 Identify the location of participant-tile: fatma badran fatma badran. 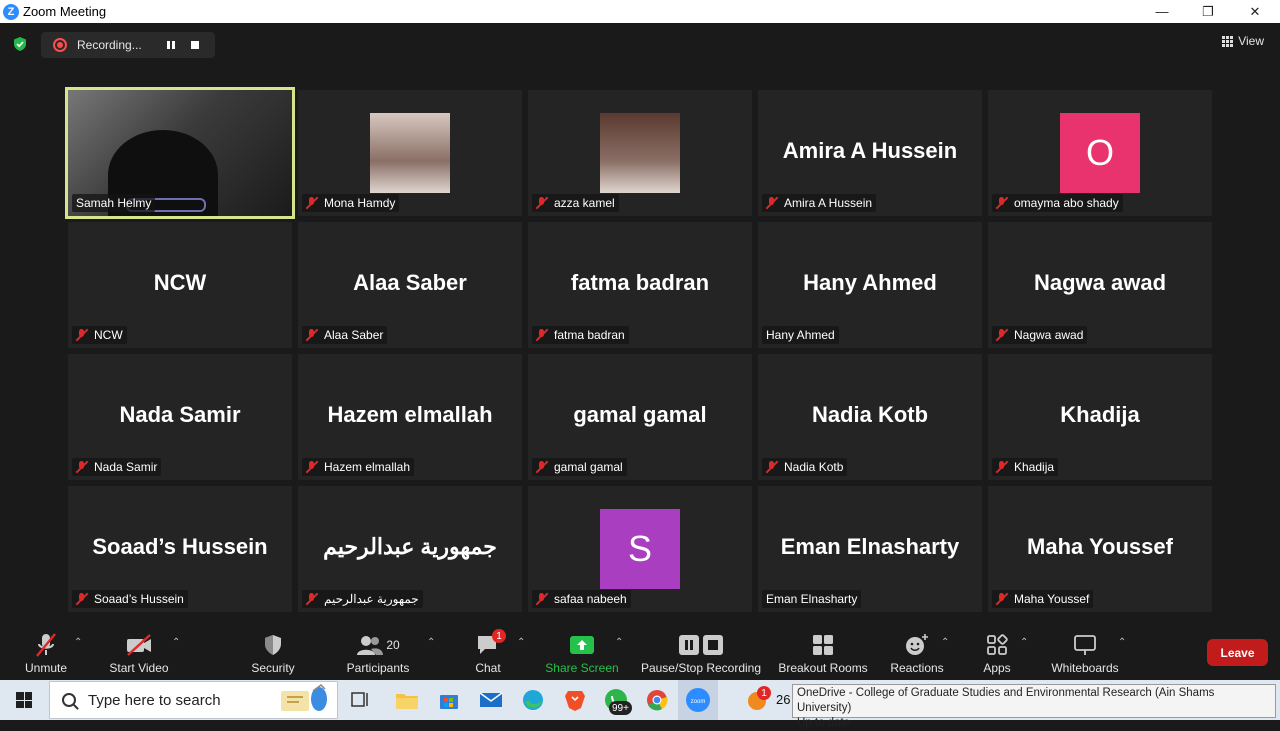
(640, 285).